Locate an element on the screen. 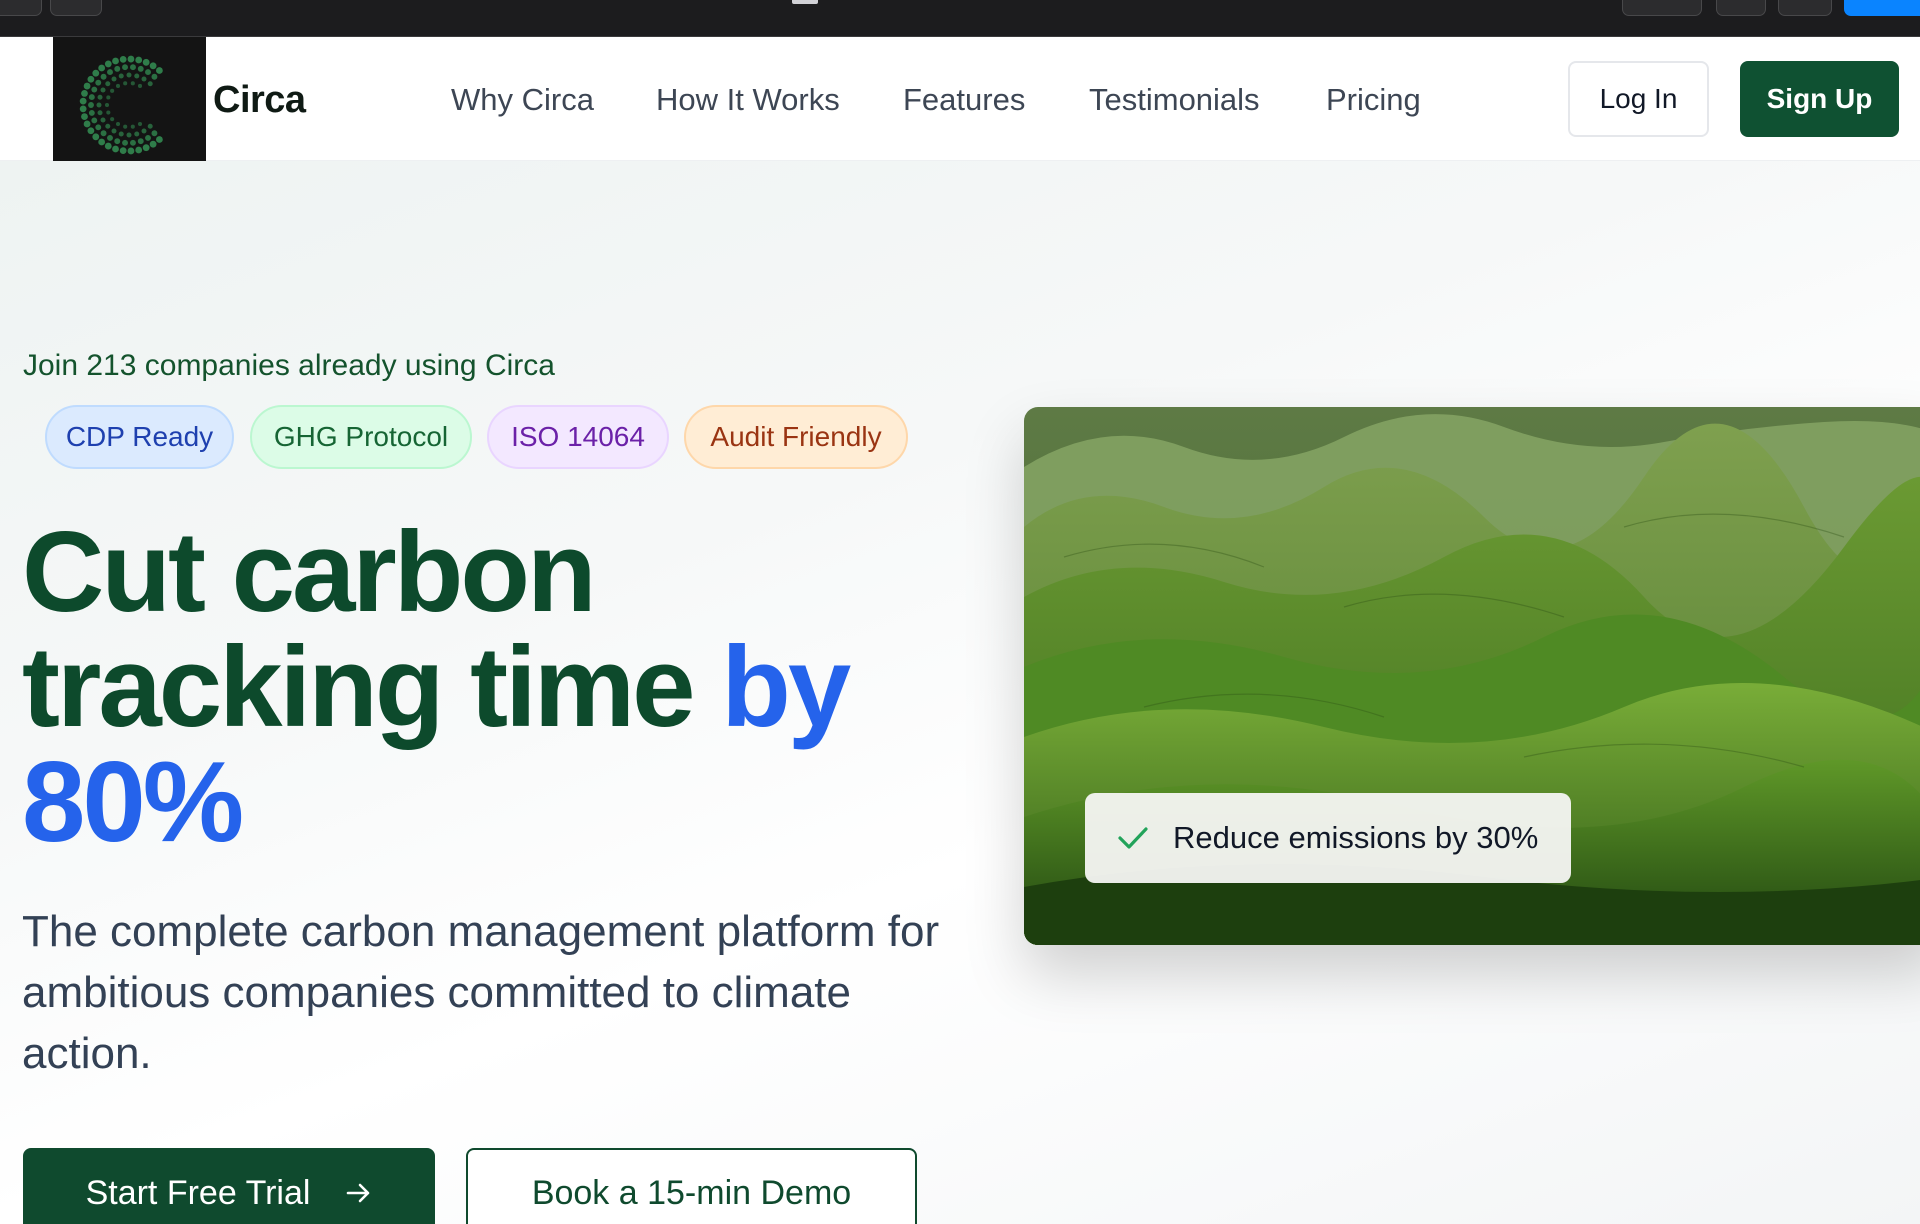  badge-audit-friendly: Audit Friendly is located at coordinates (796, 437).